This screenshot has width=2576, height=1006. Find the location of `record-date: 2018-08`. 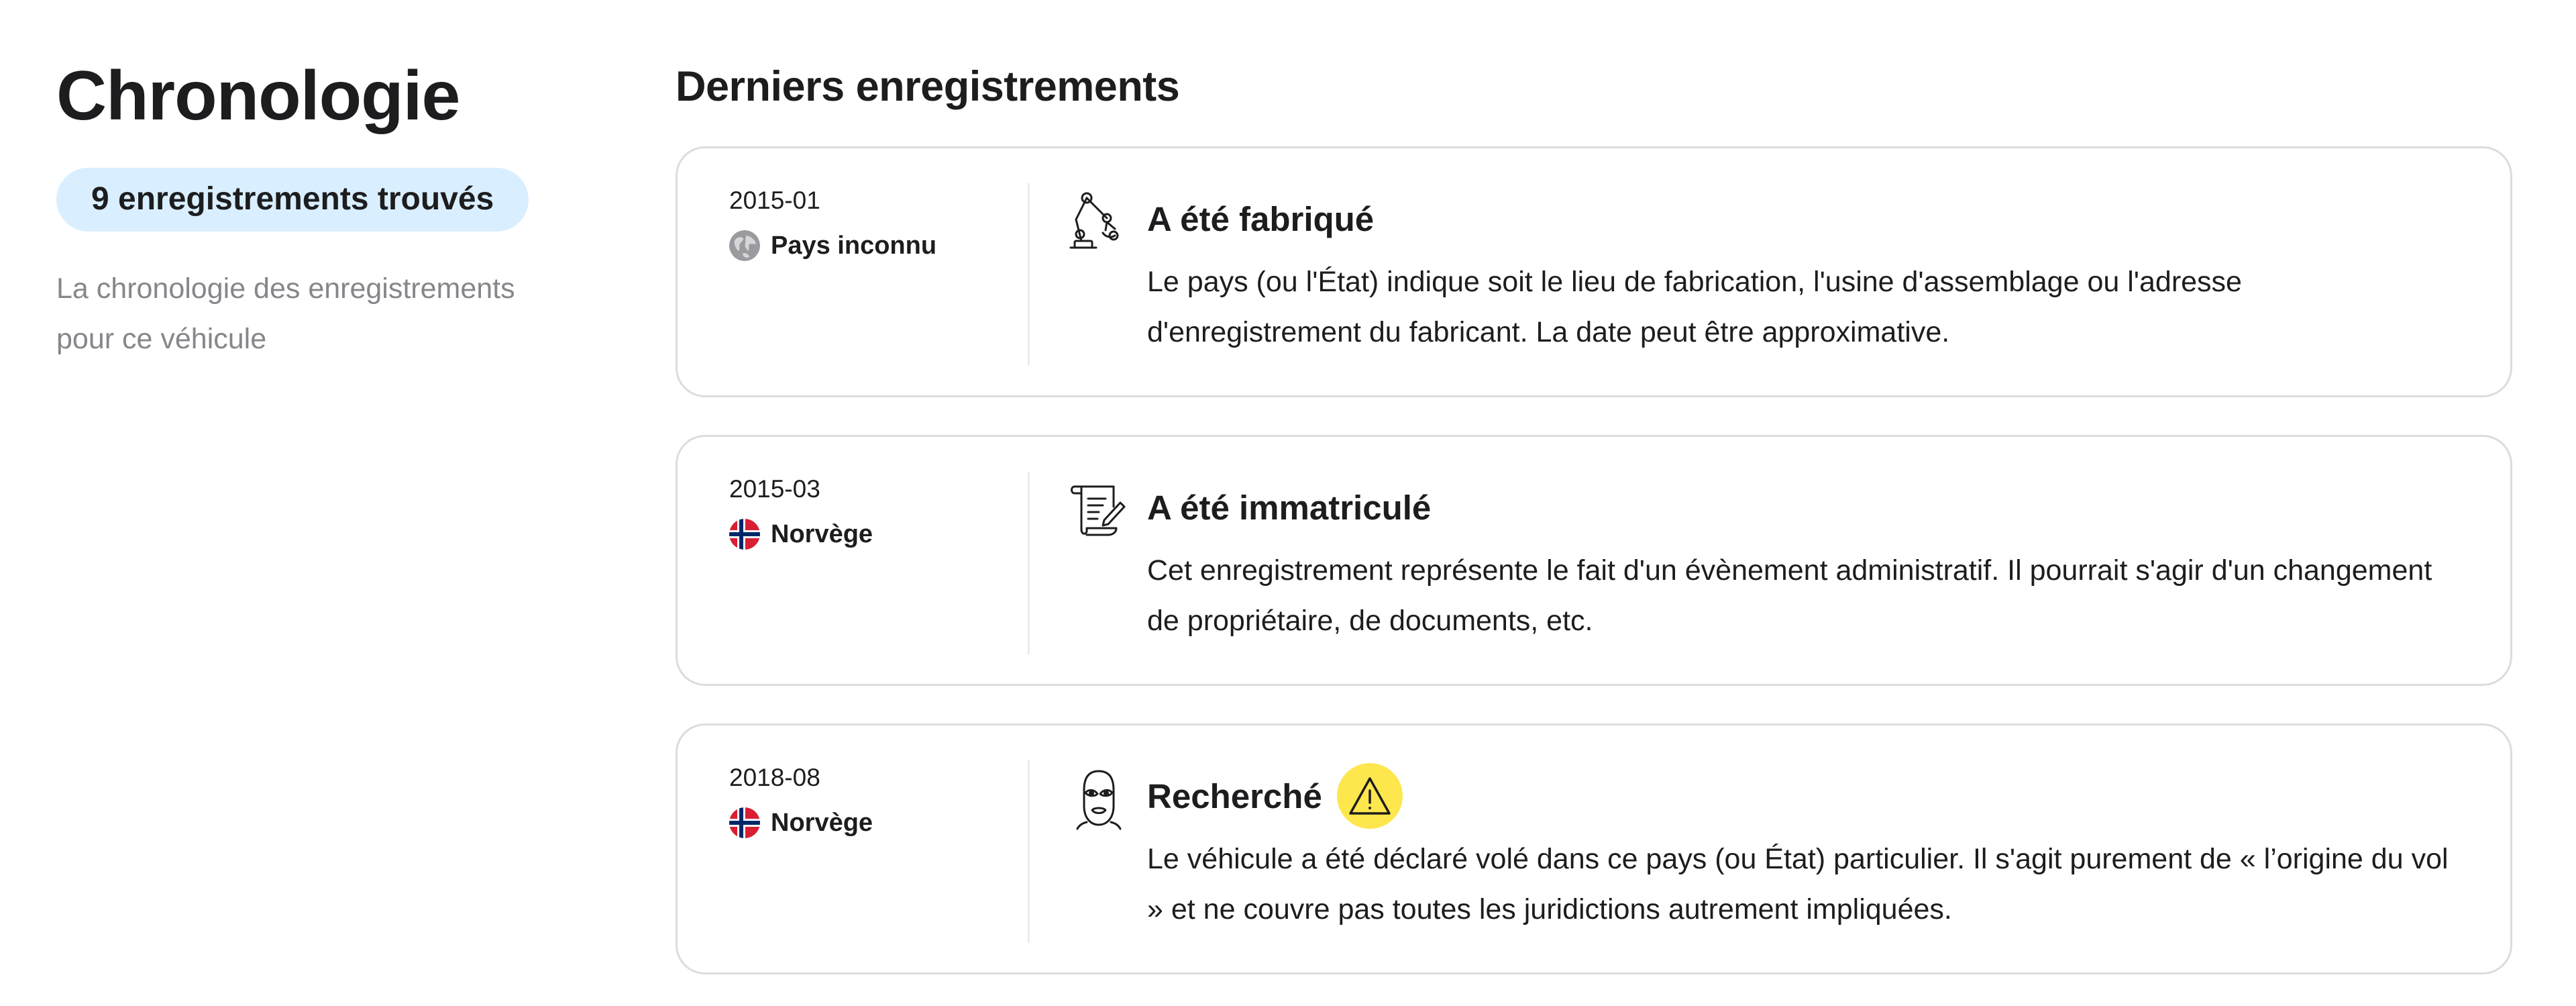

record-date: 2018-08 is located at coordinates (774, 777).